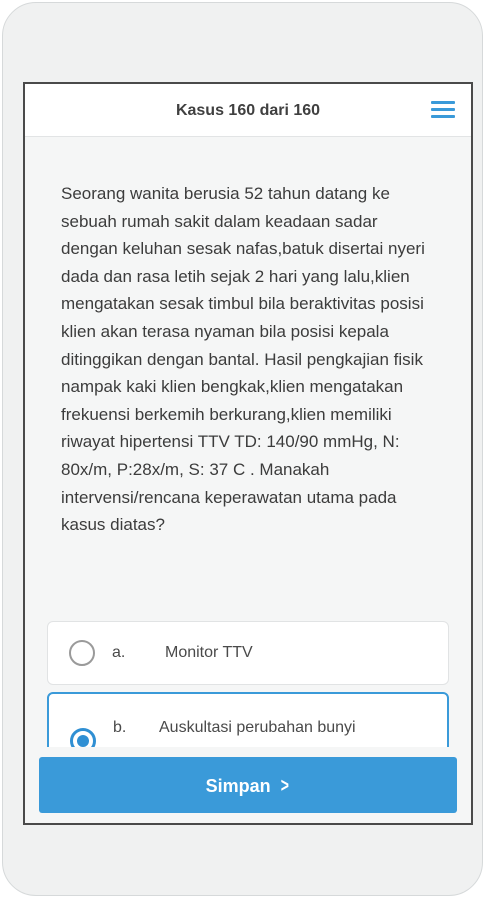 The height and width of the screenshot is (900, 489). Describe the element at coordinates (120, 727) in the screenshot. I see `option-letter: b.` at that location.